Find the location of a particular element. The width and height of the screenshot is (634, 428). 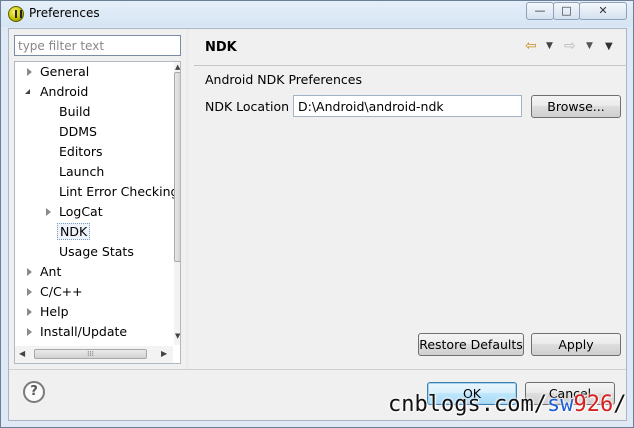

watermark: cnblogs.com/sw926/ is located at coordinates (507, 405).